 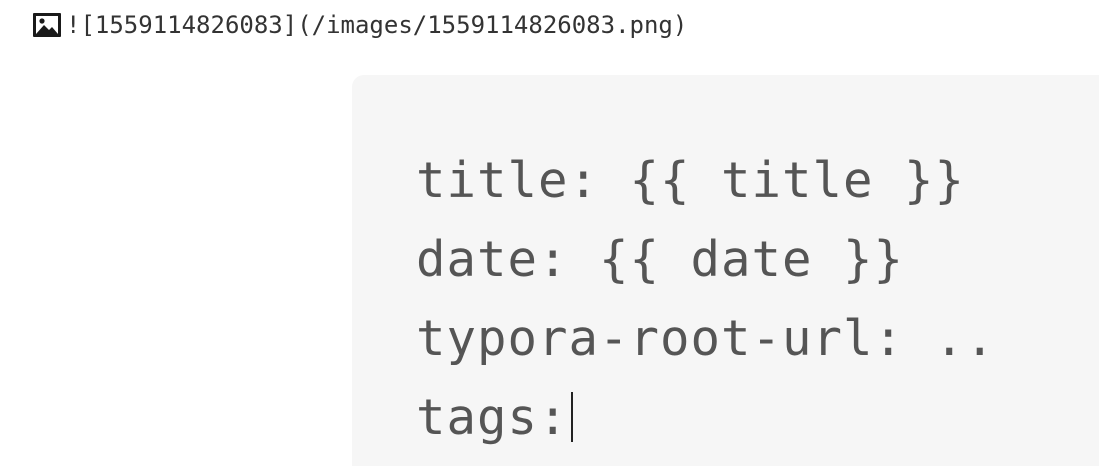 What do you see at coordinates (660, 259) in the screenshot?
I see `code-line-text: date: {{ date }}` at bounding box center [660, 259].